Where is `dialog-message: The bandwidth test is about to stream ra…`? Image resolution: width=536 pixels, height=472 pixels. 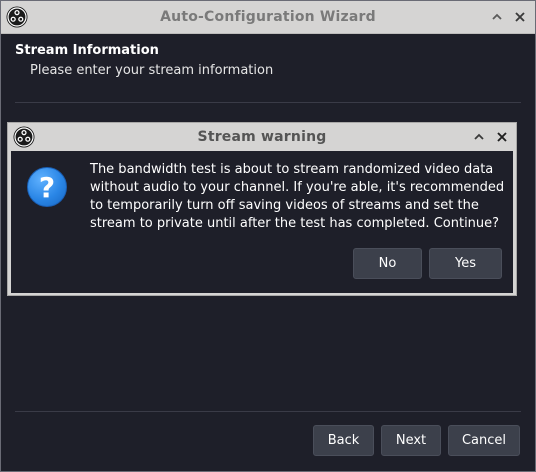
dialog-message: The bandwidth test is about to stream ra… is located at coordinates (297, 196).